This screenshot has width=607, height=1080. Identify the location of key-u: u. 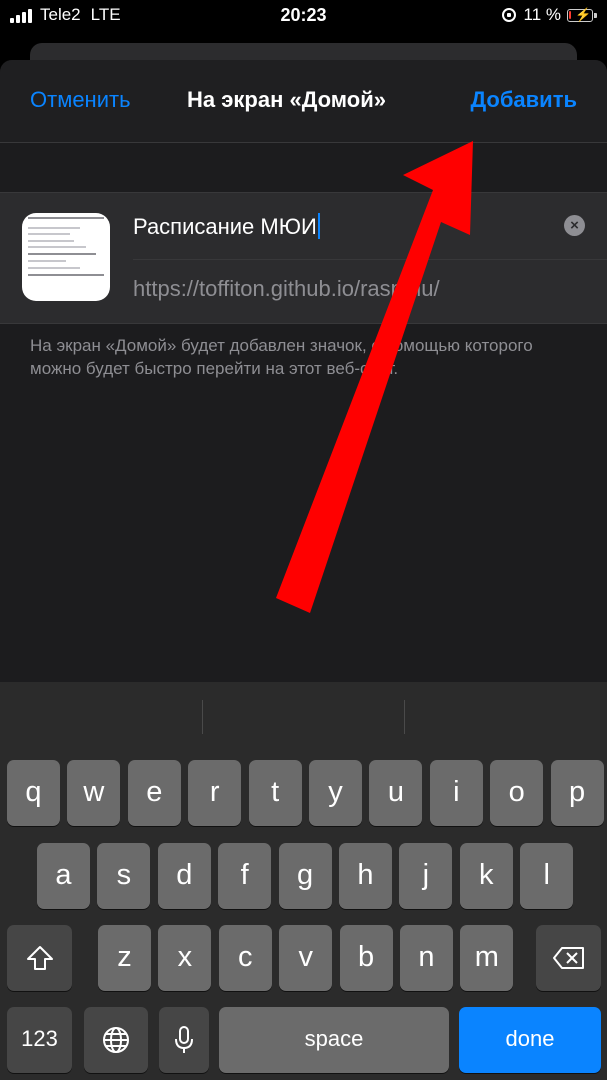
(396, 793).